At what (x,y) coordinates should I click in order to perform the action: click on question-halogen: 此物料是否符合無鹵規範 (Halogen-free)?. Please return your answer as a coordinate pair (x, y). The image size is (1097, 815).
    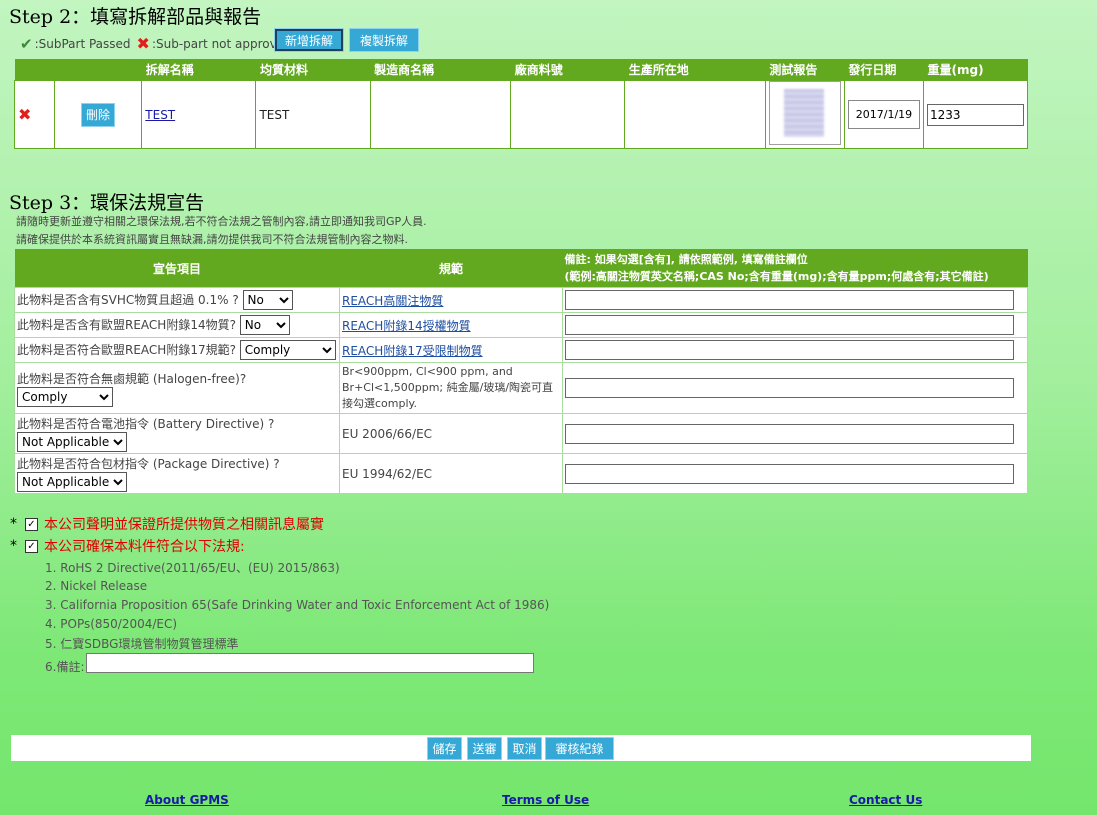
    Looking at the image, I should click on (132, 378).